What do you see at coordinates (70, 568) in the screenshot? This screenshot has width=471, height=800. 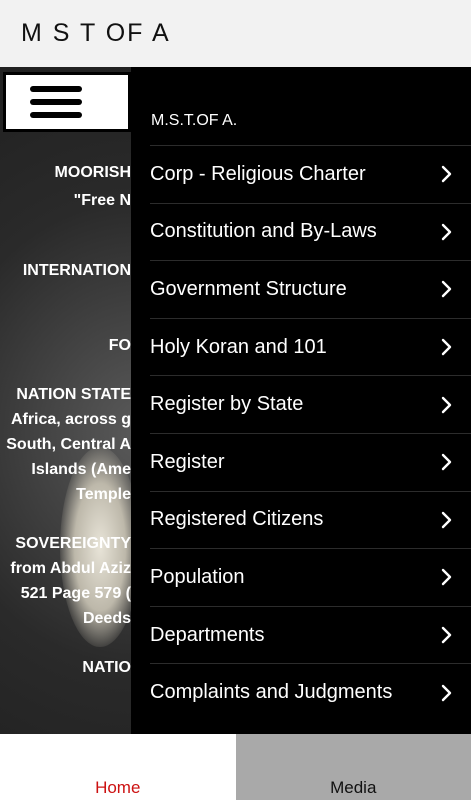 I see `content-text-line: from Abdul Aziz` at bounding box center [70, 568].